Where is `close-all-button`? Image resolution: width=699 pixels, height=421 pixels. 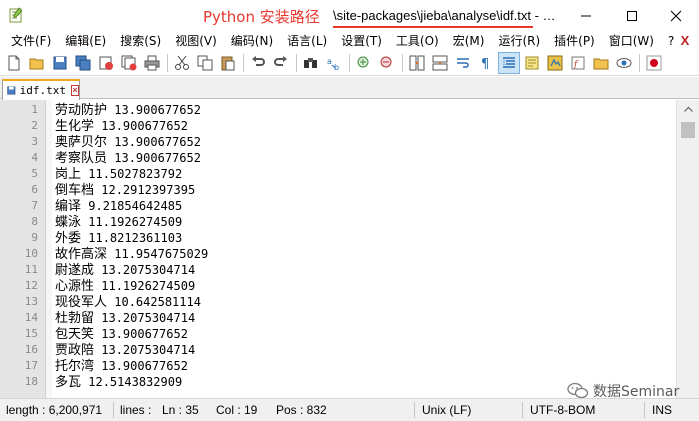
close-all-button is located at coordinates (129, 63).